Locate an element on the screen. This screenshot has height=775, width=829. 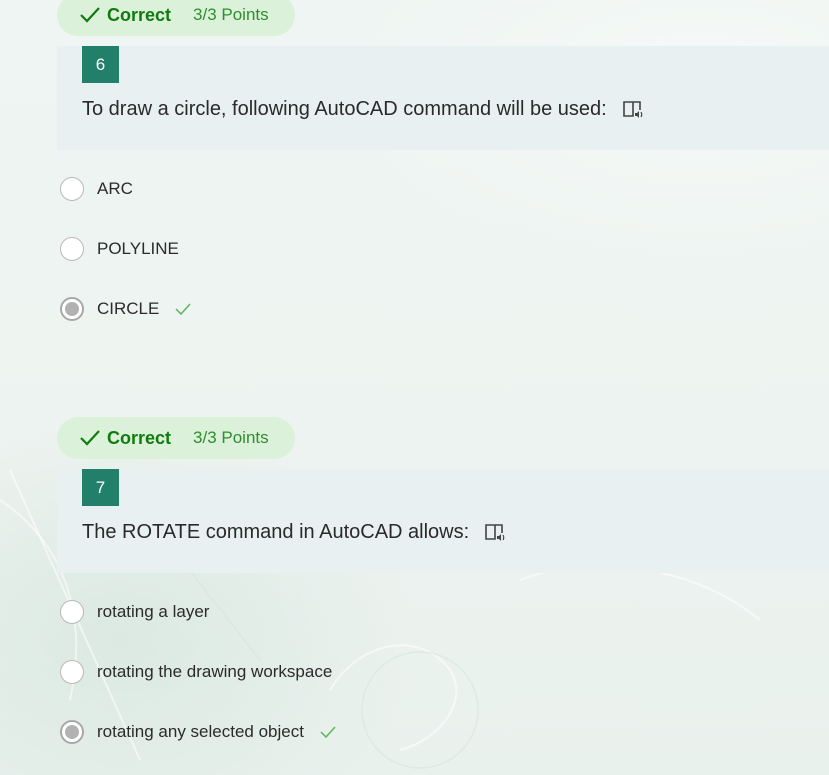
question-box: 7 The ROTATE command in AutoCAD allows: is located at coordinates (443, 521).